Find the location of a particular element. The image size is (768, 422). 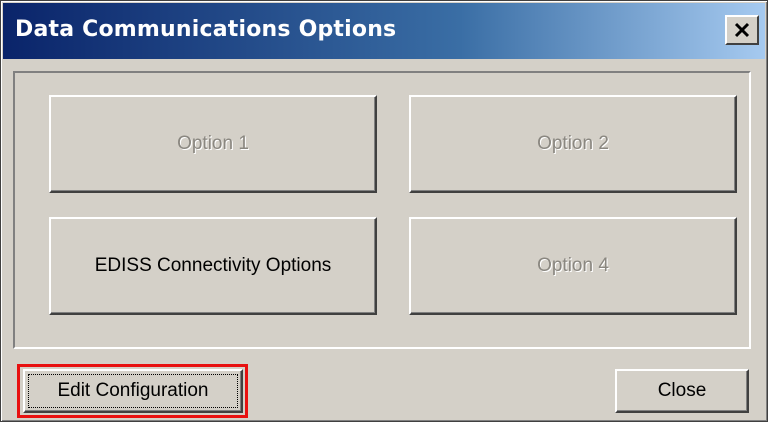

close-label: Close is located at coordinates (682, 390).